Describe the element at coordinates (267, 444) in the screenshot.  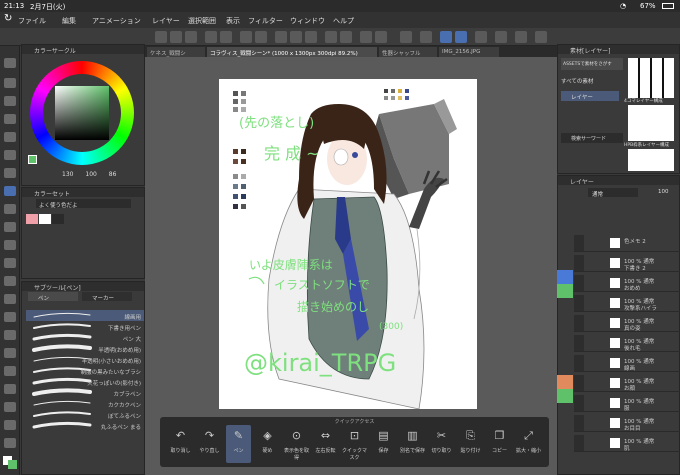
I see `quick-access-button: ◈ 硬め` at that location.